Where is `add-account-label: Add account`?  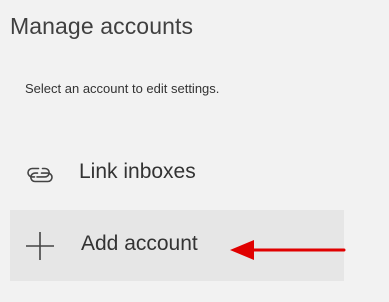 add-account-label: Add account is located at coordinates (139, 243).